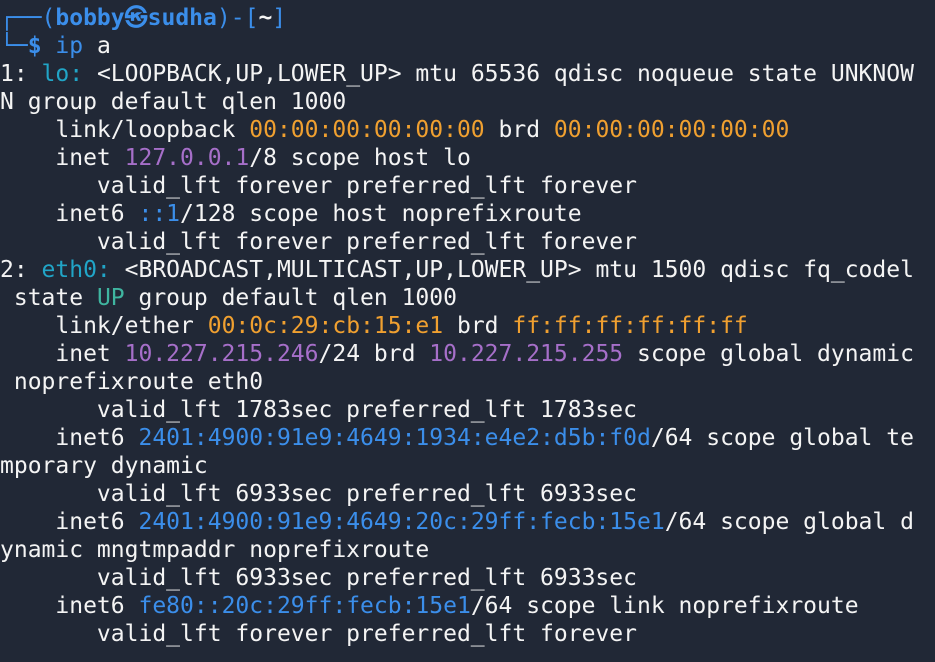 The image size is (935, 662). What do you see at coordinates (104, 466) in the screenshot?
I see `output-segment: mporary dynamic` at bounding box center [104, 466].